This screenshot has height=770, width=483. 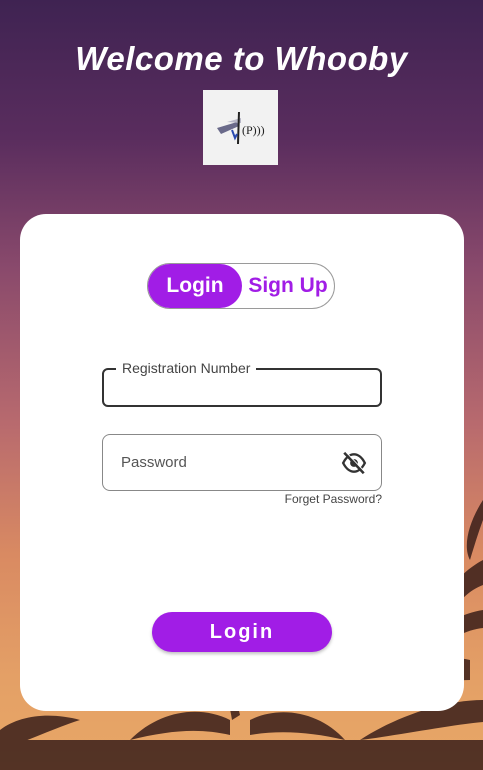 I want to click on app-logo: (P))), so click(x=240, y=127).